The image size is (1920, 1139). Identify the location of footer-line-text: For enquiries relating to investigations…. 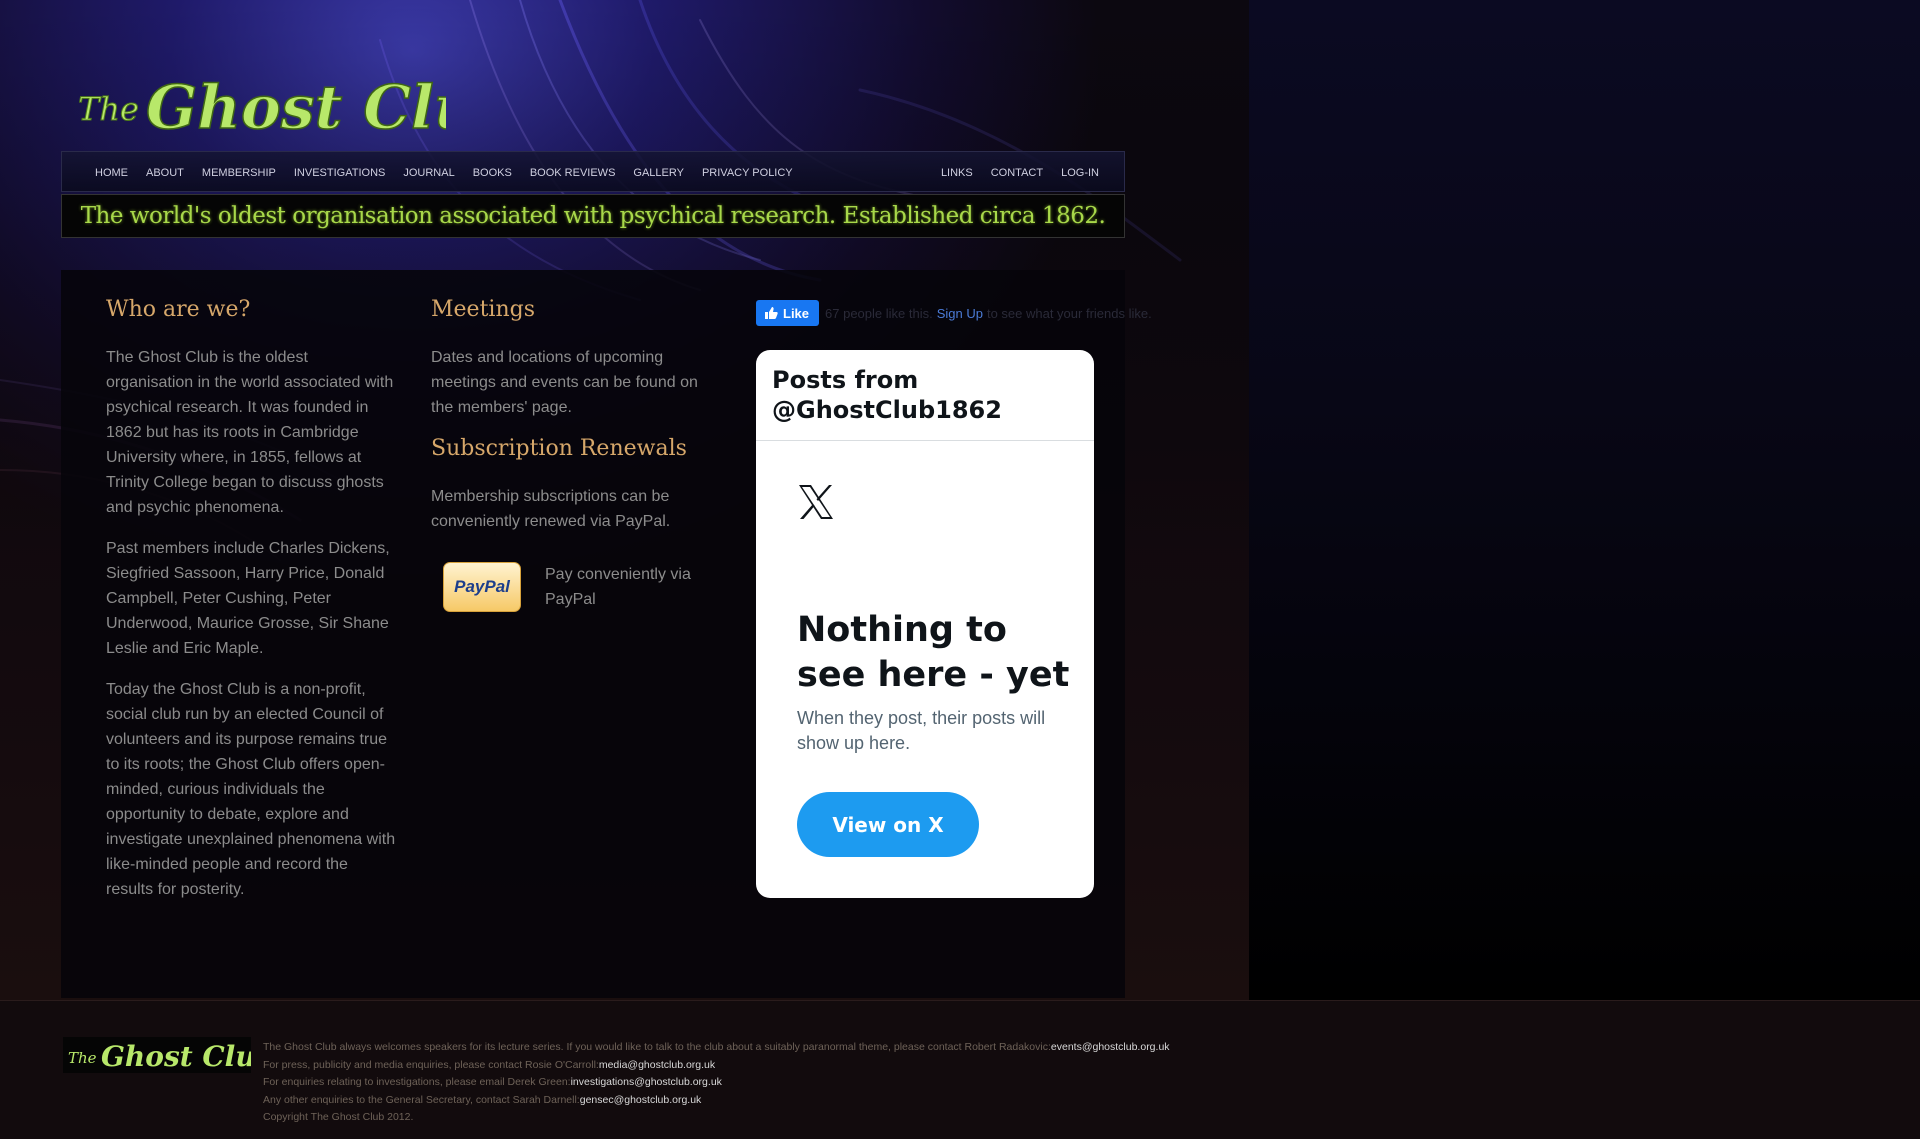
(417, 1082).